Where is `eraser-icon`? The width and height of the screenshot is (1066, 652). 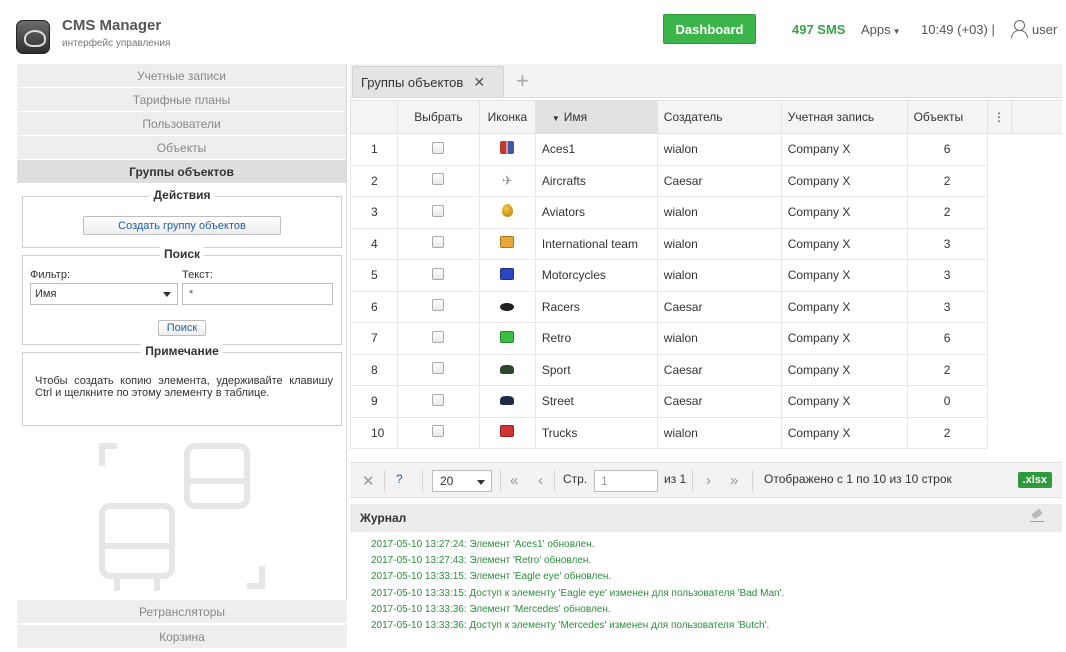 eraser-icon is located at coordinates (1037, 516).